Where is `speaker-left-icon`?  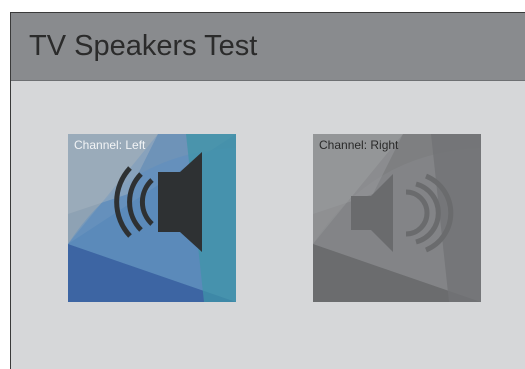 speaker-left-icon is located at coordinates (152, 218).